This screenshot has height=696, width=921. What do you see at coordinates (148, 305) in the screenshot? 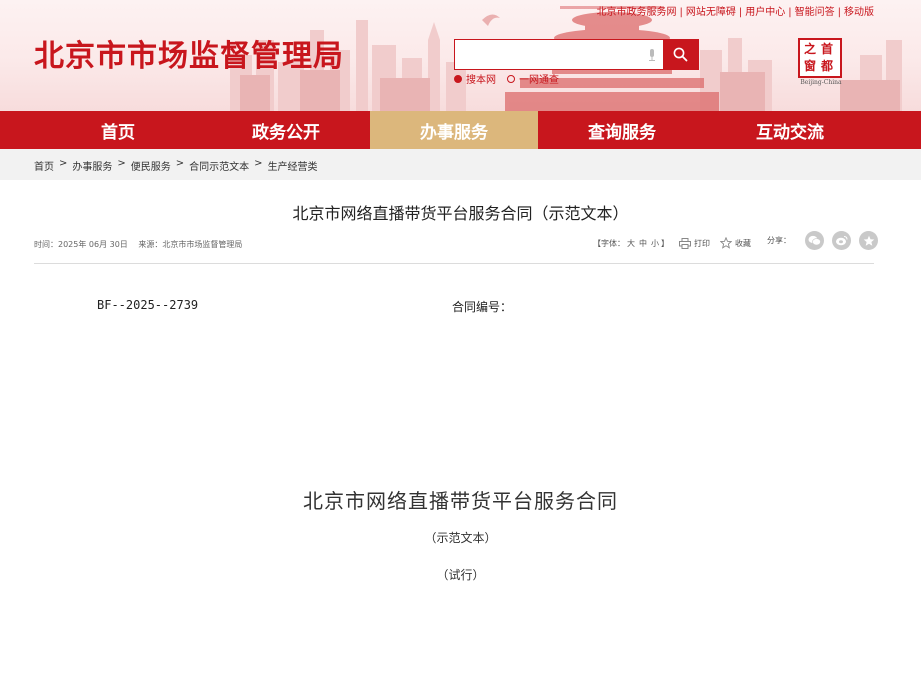
I see `contract-number: BF--2025--2739` at bounding box center [148, 305].